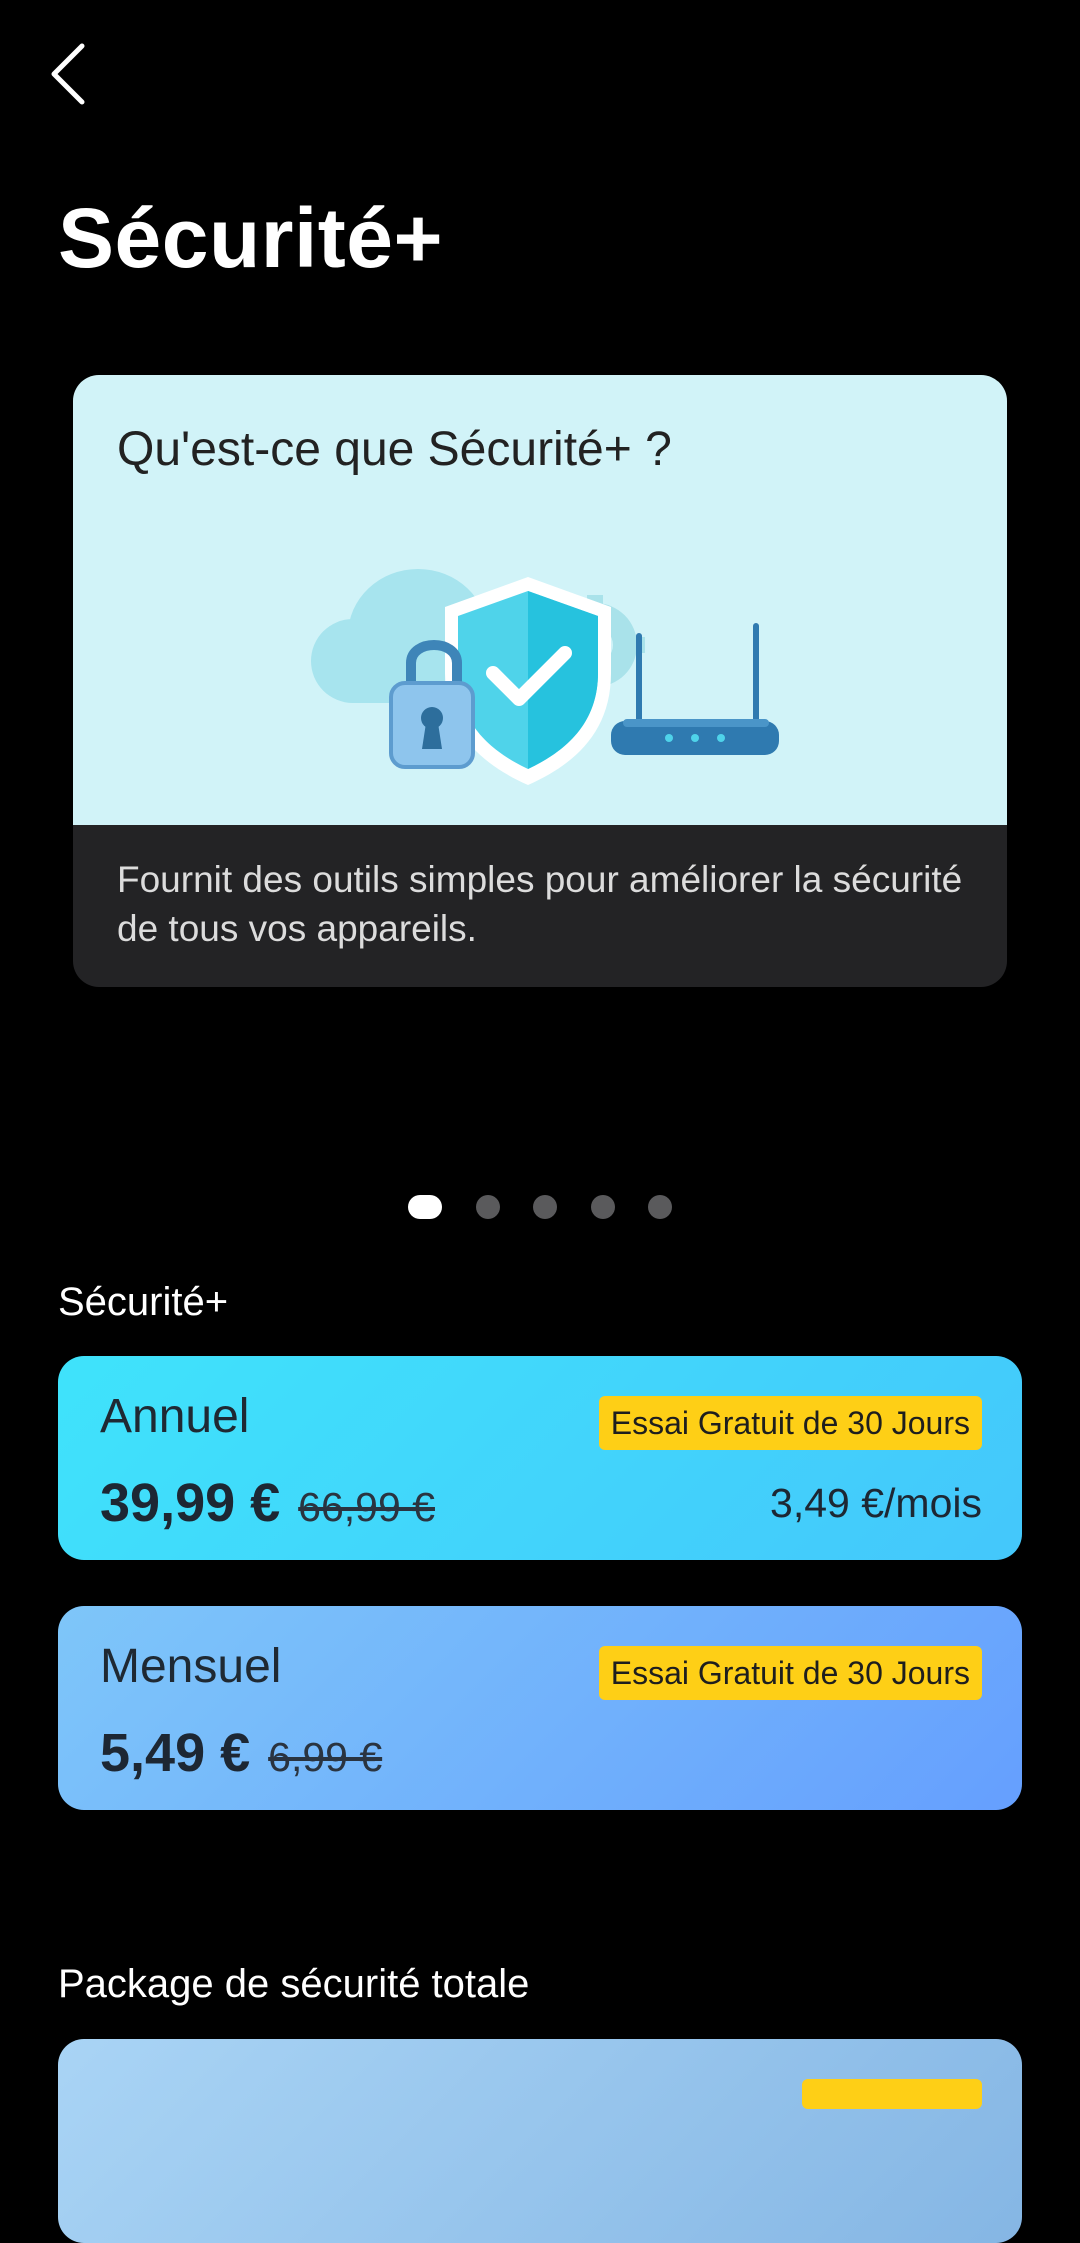  Describe the element at coordinates (294, 1984) in the screenshot. I see `section-title-total-security: Package de sécurité totale` at that location.